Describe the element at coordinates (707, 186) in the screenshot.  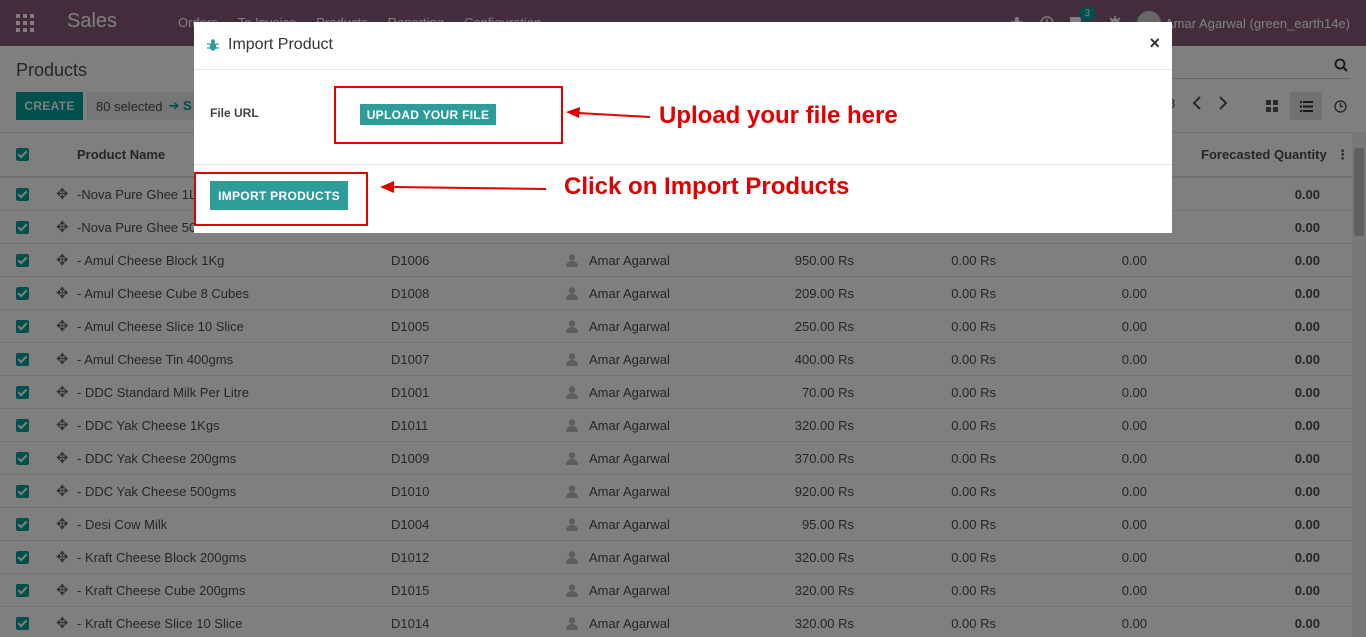
I see `import-hint-text: Click on Import Products` at that location.